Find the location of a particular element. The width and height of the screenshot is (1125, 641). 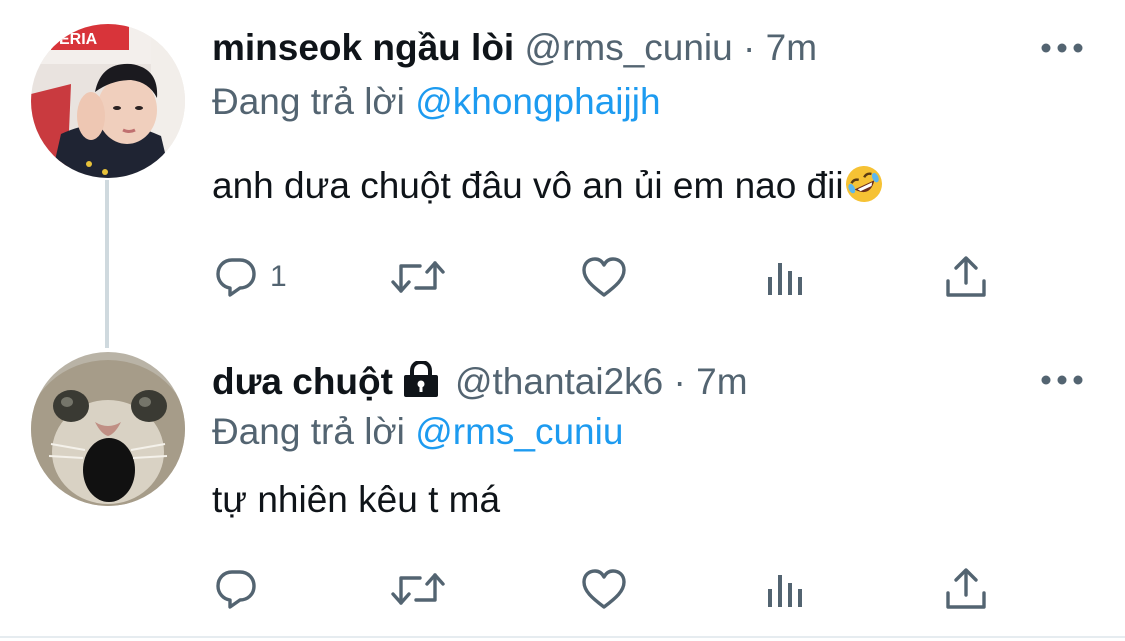

replying-to: Đang trả lời @rms_cuniu is located at coordinates (417, 432).